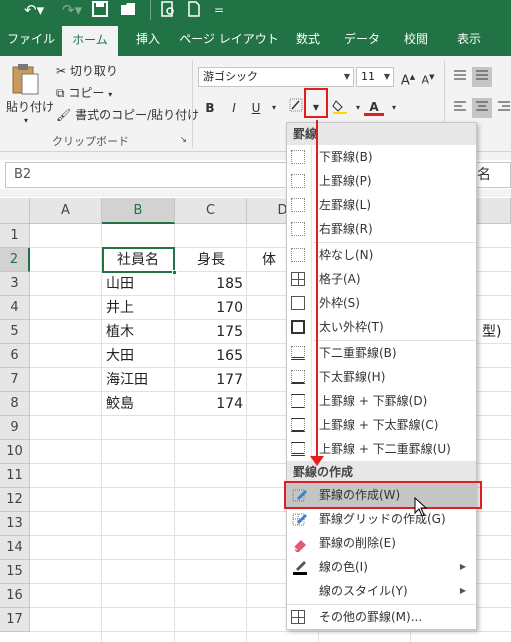 The width and height of the screenshot is (511, 642). What do you see at coordinates (26, 120) in the screenshot?
I see `paste-dropdown-icon: ▾` at bounding box center [26, 120].